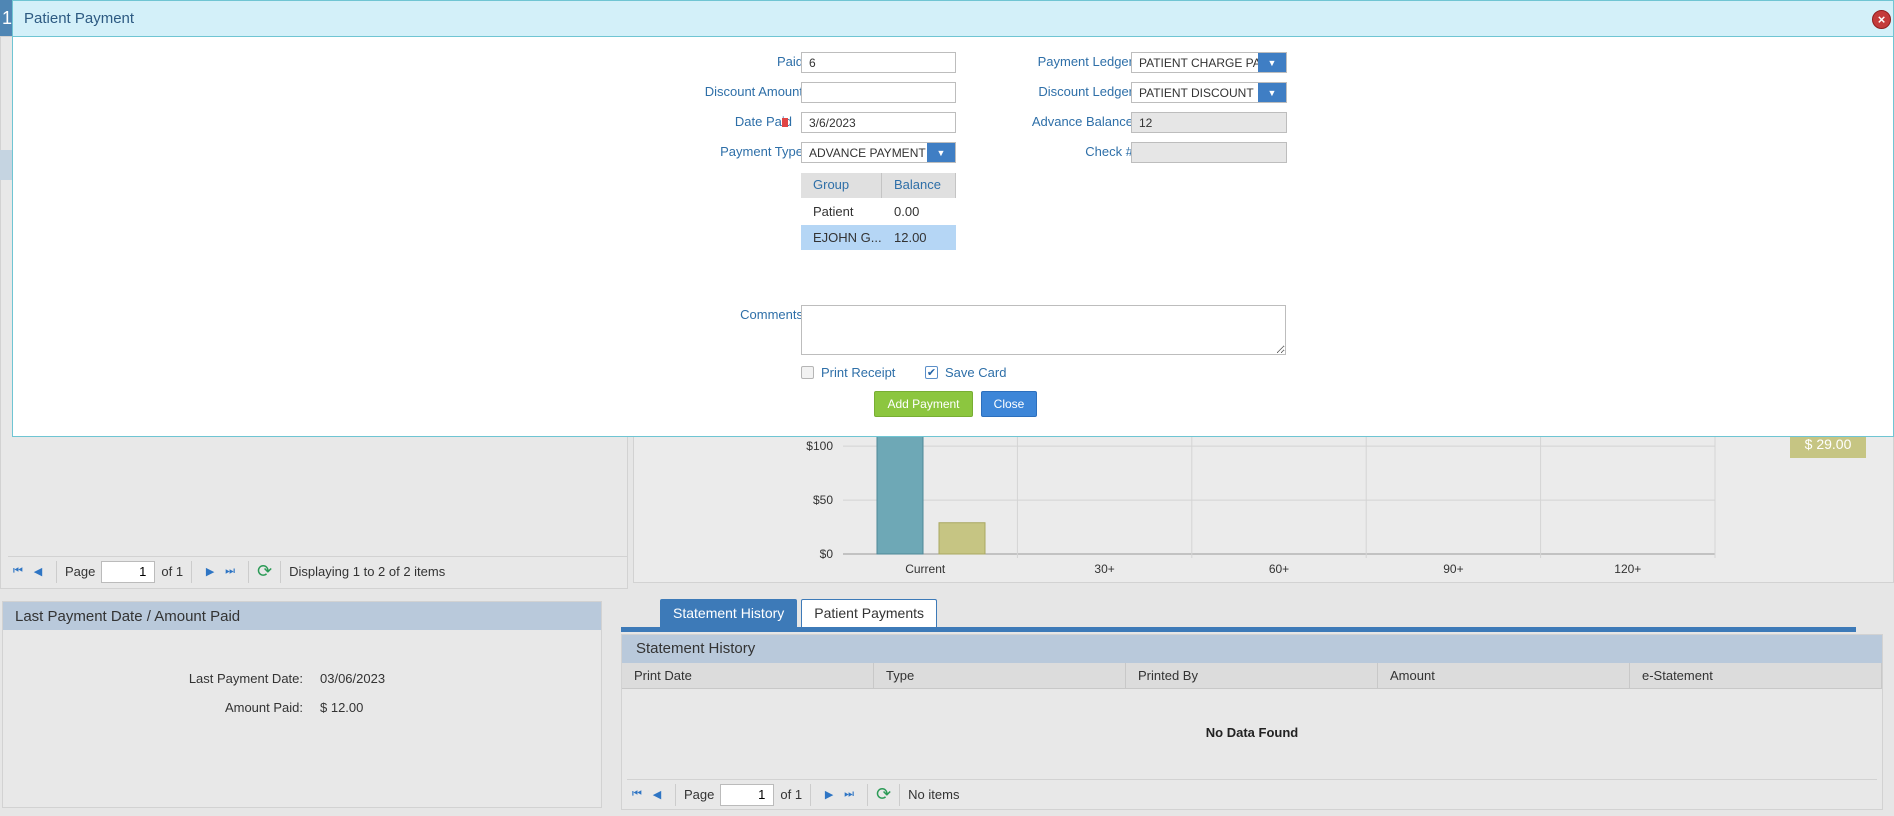  Describe the element at coordinates (1252, 794) in the screenshot. I see `statement-pager: ⏮ ◀ Page of 1 ▶ ⏭ ⟳ No items` at that location.